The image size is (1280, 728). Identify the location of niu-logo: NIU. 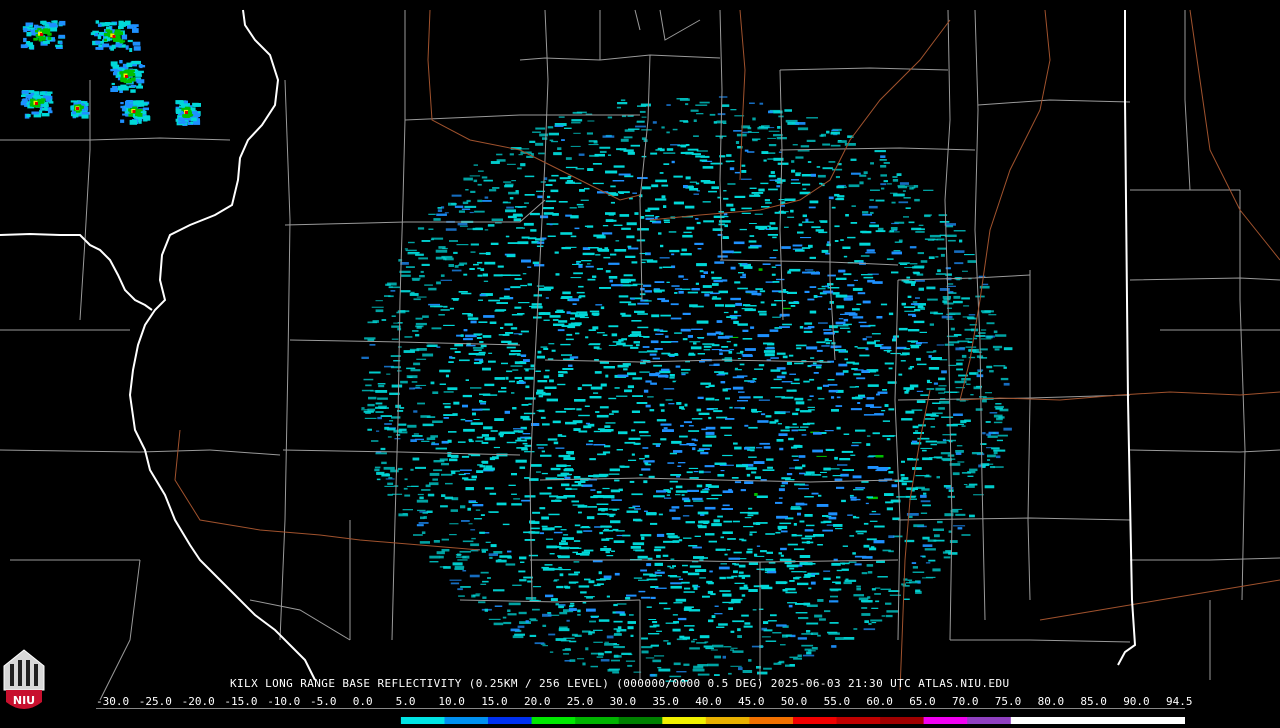
(24, 681).